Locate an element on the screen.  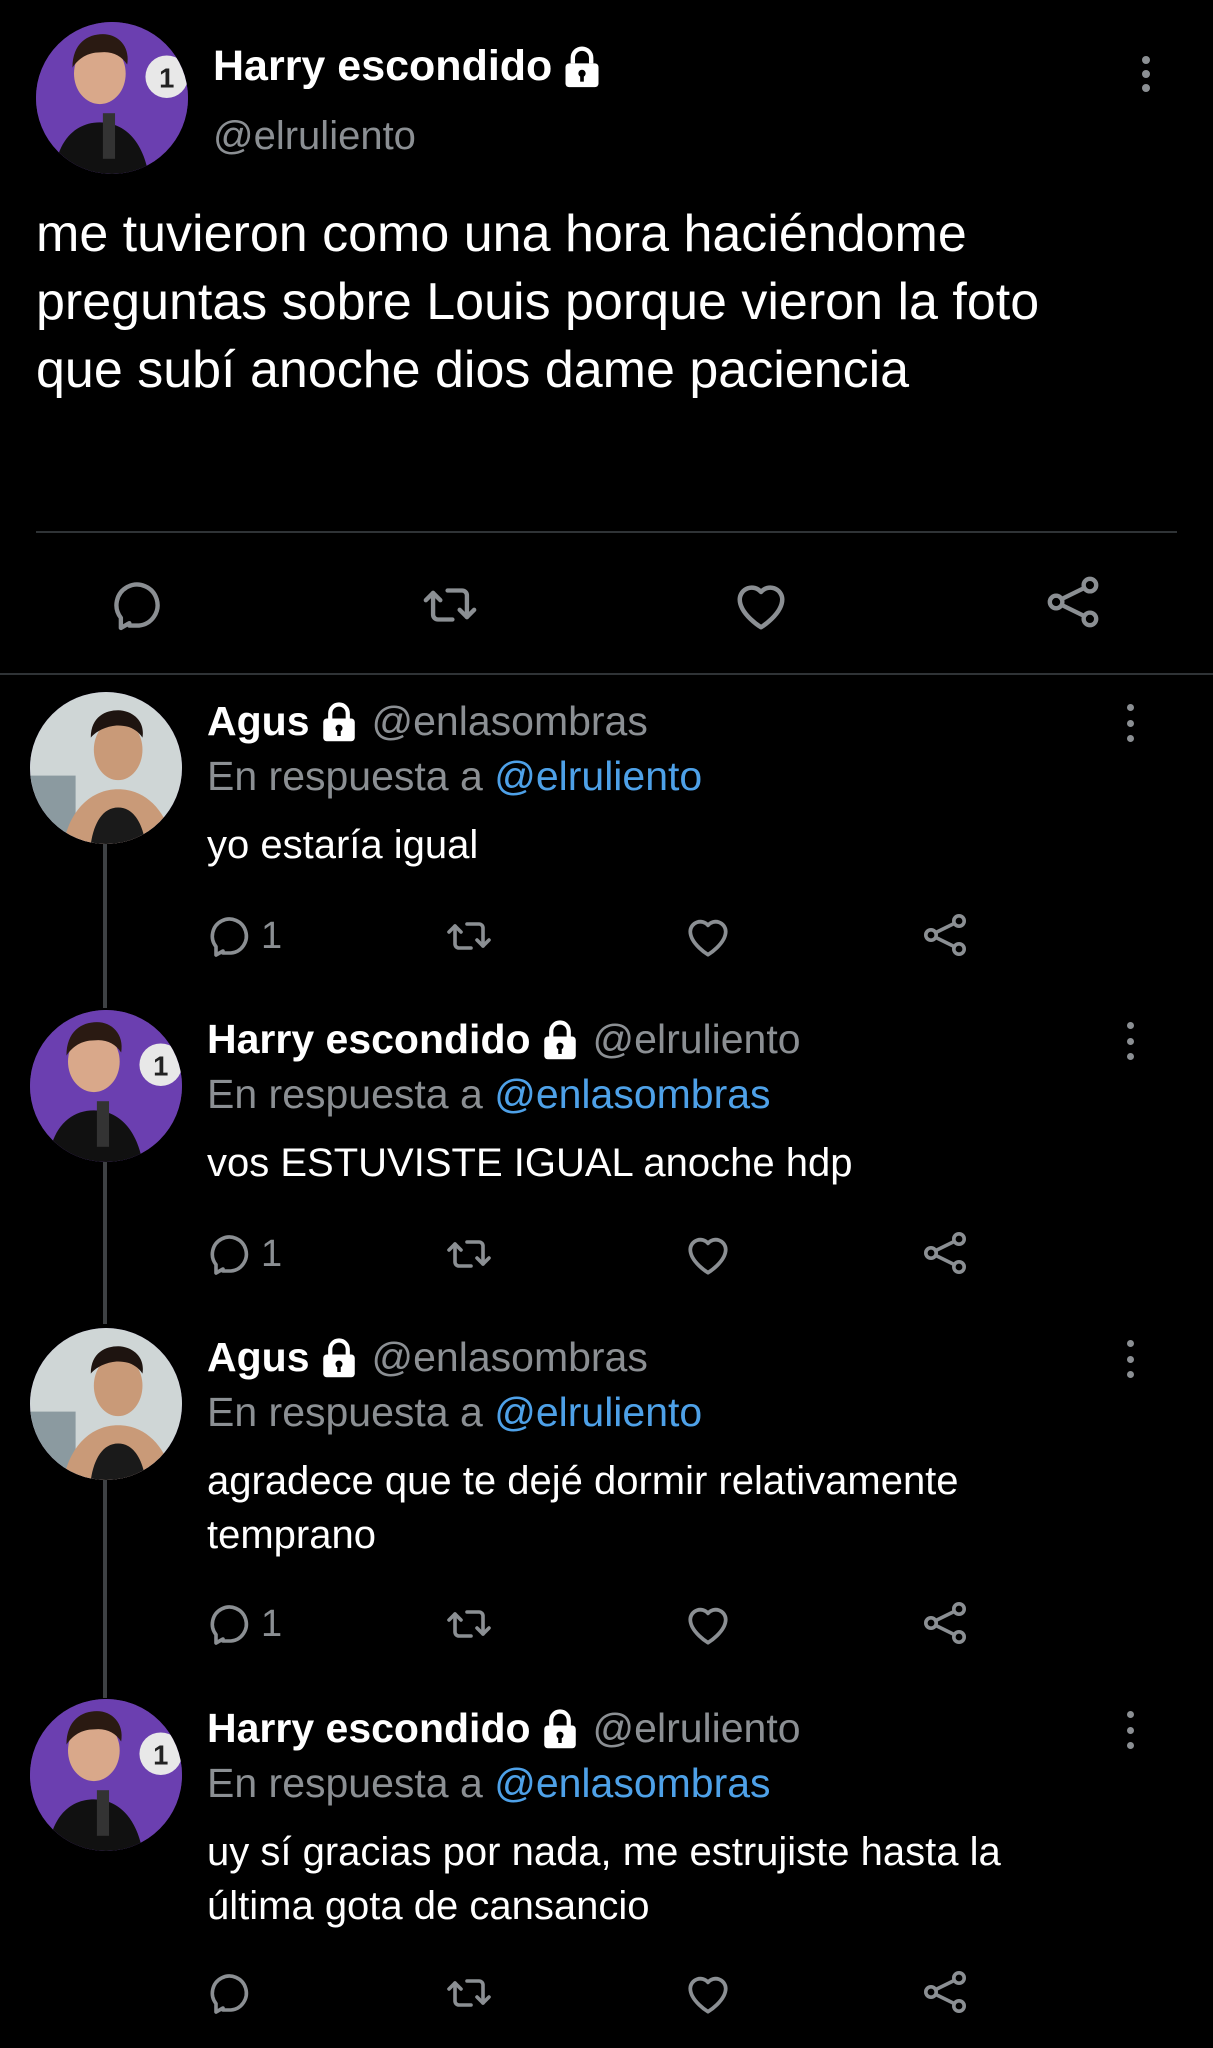
section-divider is located at coordinates (606, 674).